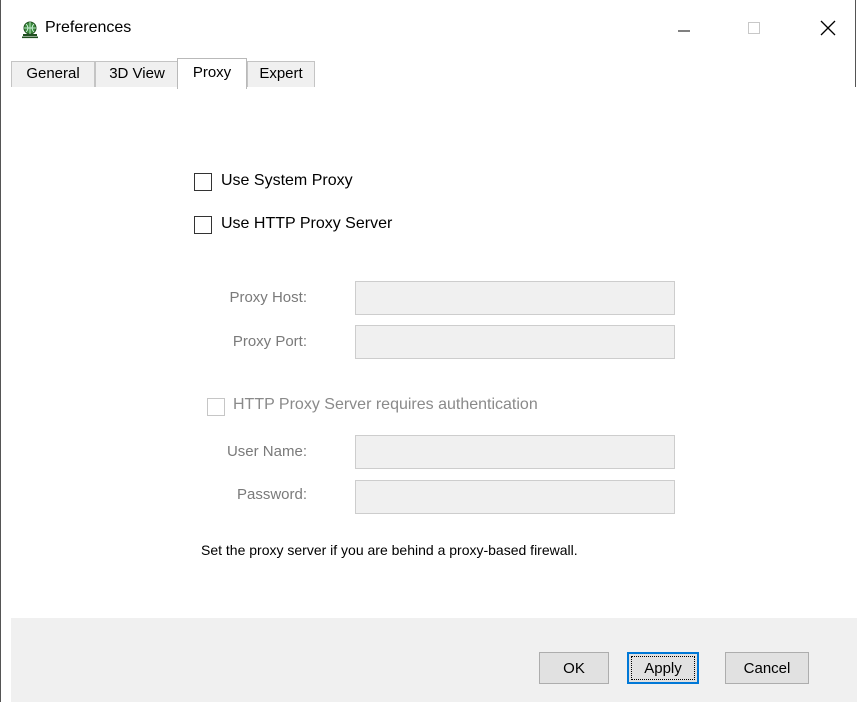 Image resolution: width=860 pixels, height=702 pixels. I want to click on user-name-input, so click(515, 452).